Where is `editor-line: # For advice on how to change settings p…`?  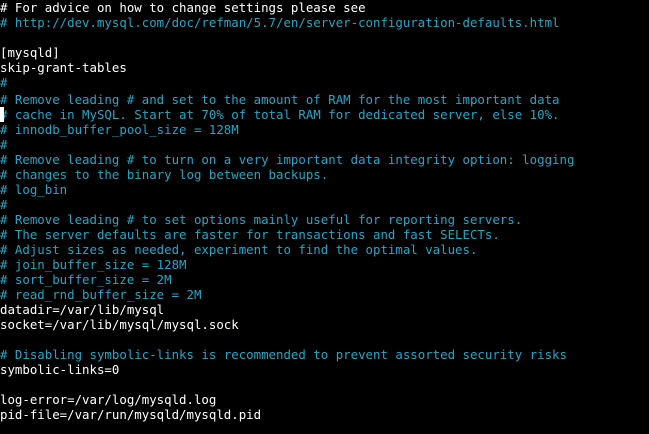
editor-line: # For advice on how to change settings p… is located at coordinates (183, 7).